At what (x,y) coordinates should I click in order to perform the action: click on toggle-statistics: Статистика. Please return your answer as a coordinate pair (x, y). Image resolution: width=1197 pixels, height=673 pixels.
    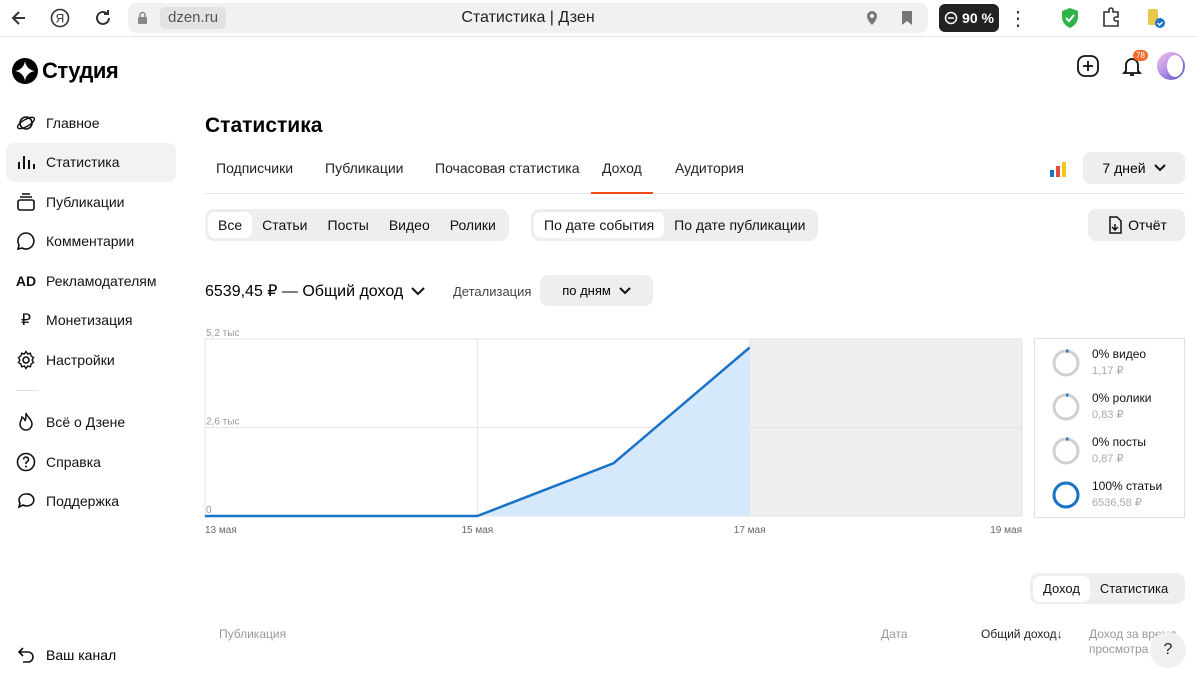
    Looking at the image, I should click on (1134, 589).